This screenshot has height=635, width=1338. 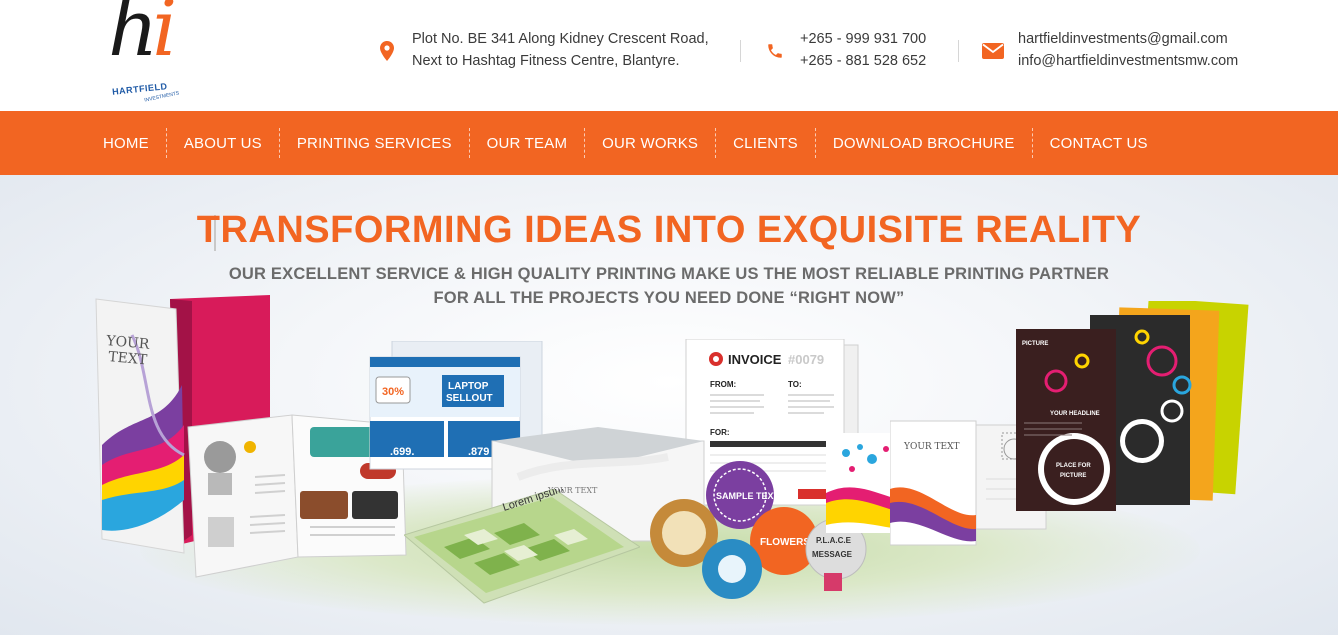 I want to click on sticker-sample-text: SAMPLE TEXT, so click(x=748, y=496).